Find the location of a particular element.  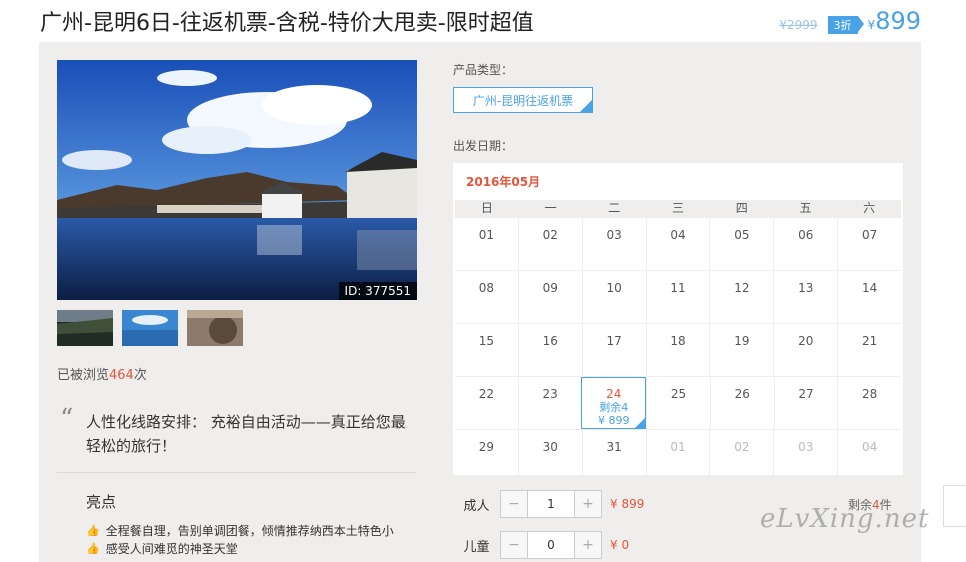

calendar-day-selected: 24 剩余4 ¥ 899 is located at coordinates (614, 403).